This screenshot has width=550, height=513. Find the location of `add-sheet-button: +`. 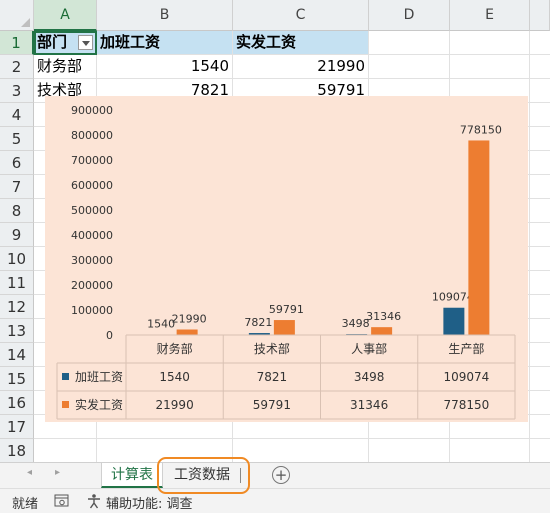

add-sheet-button: + is located at coordinates (281, 475).